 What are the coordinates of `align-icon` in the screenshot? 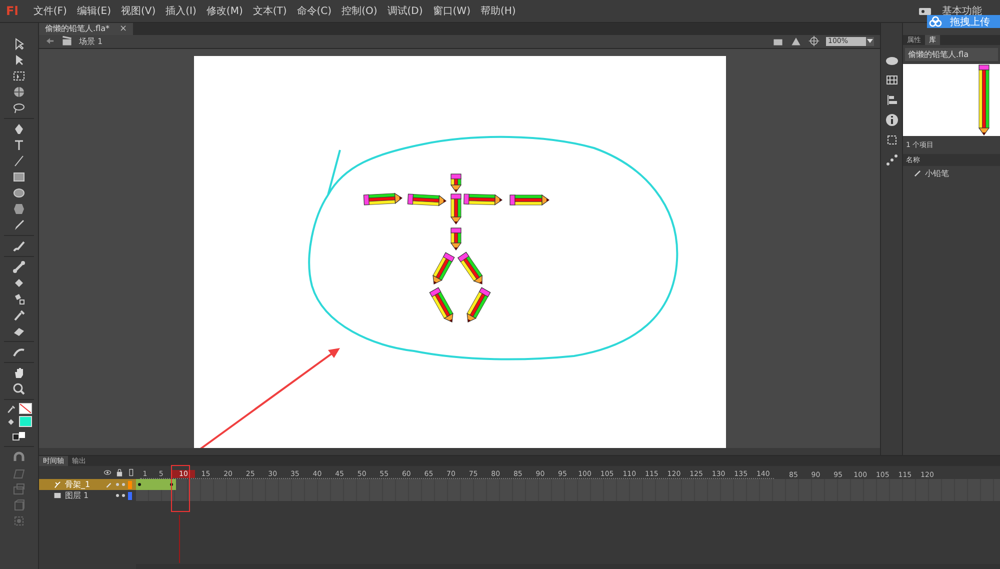 It's located at (891, 100).